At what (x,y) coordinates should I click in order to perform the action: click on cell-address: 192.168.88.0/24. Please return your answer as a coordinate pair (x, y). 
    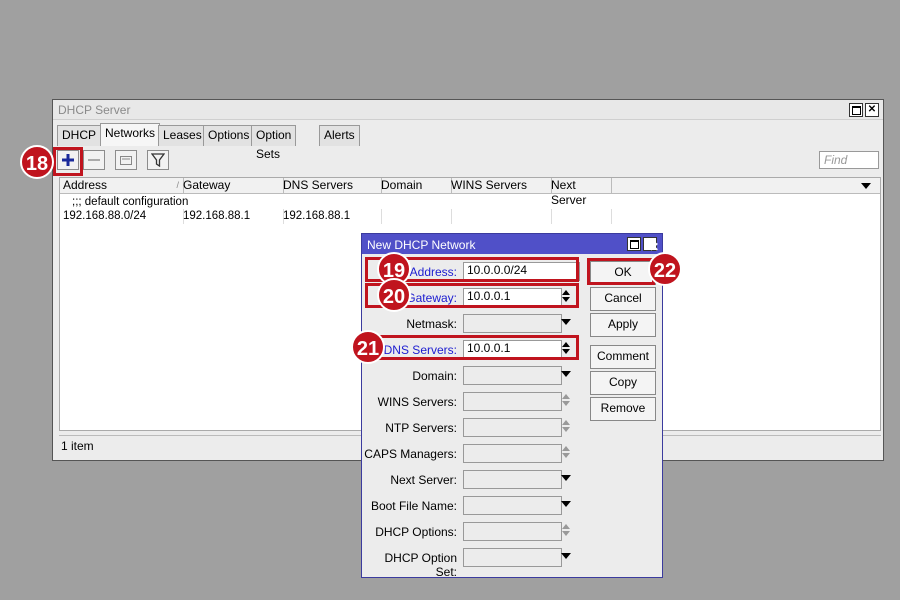
    Looking at the image, I should click on (122, 216).